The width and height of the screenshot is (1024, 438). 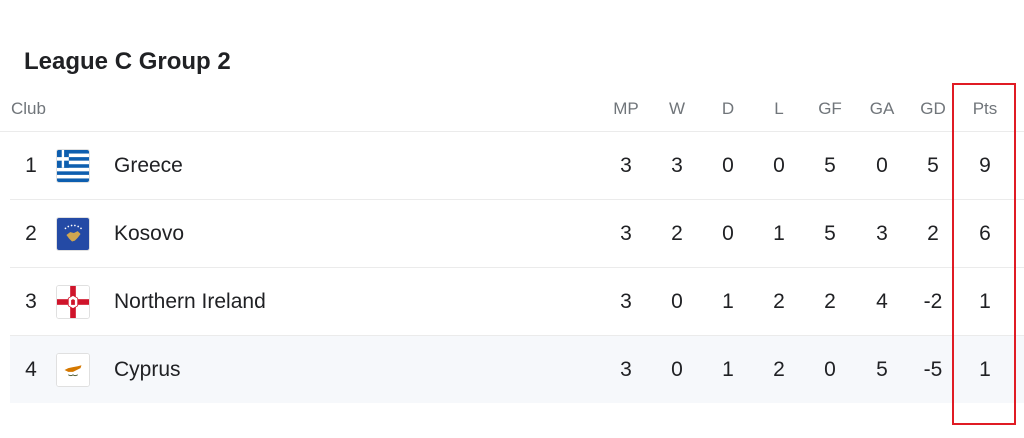 What do you see at coordinates (933, 233) in the screenshot?
I see `stat-gd: 2` at bounding box center [933, 233].